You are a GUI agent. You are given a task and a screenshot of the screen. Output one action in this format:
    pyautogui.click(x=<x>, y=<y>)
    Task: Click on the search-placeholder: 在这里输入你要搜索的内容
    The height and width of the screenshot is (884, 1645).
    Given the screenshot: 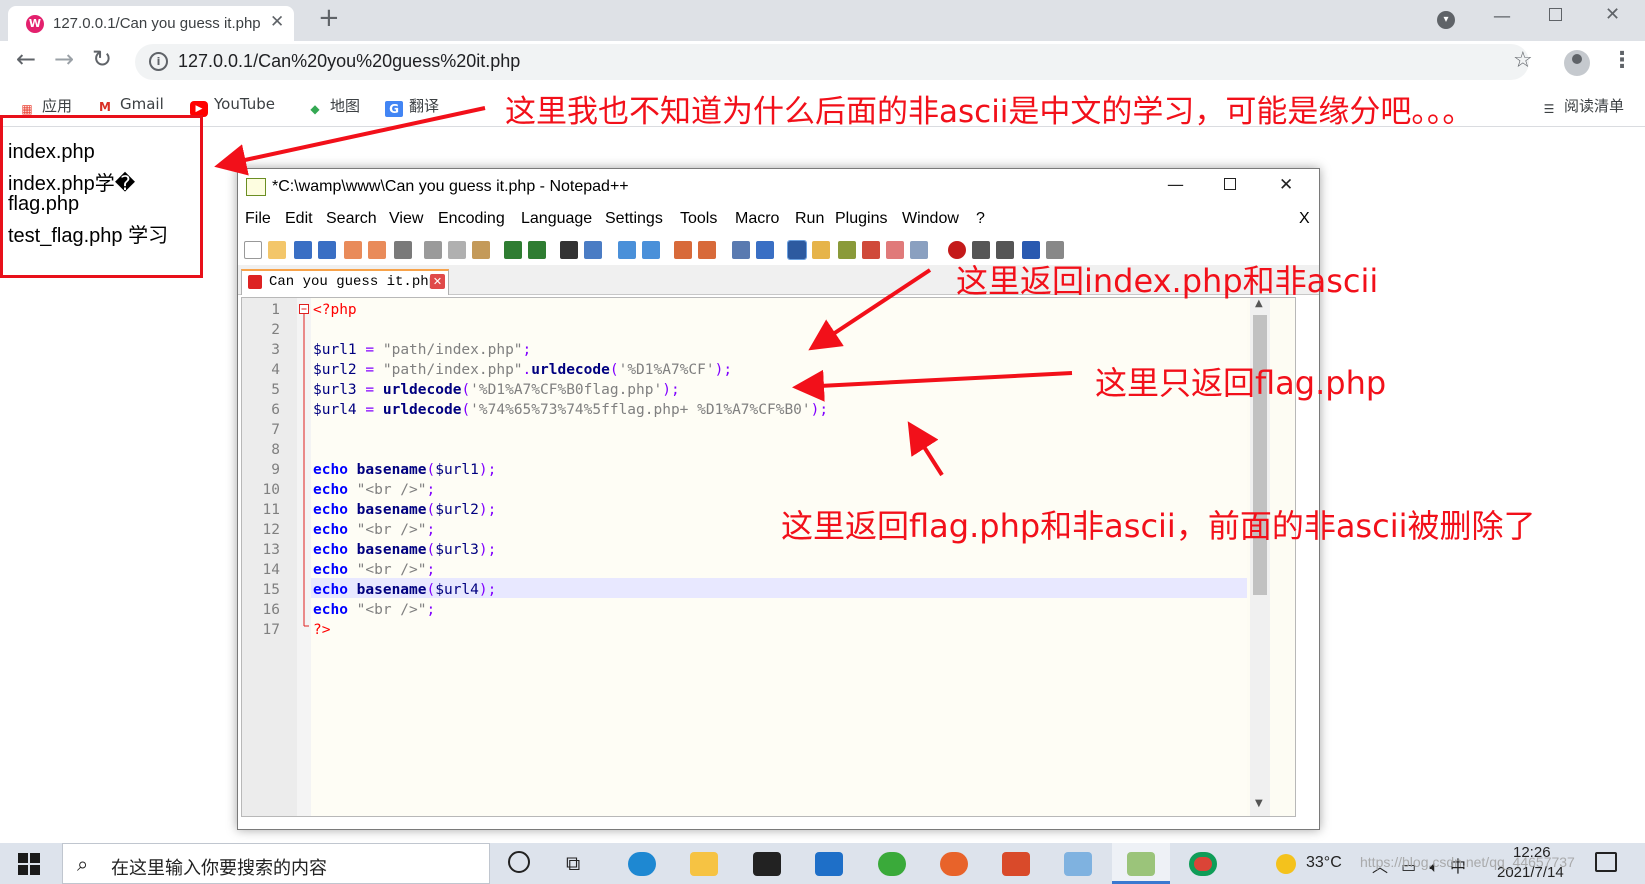 What is the action you would take?
    pyautogui.click(x=219, y=868)
    